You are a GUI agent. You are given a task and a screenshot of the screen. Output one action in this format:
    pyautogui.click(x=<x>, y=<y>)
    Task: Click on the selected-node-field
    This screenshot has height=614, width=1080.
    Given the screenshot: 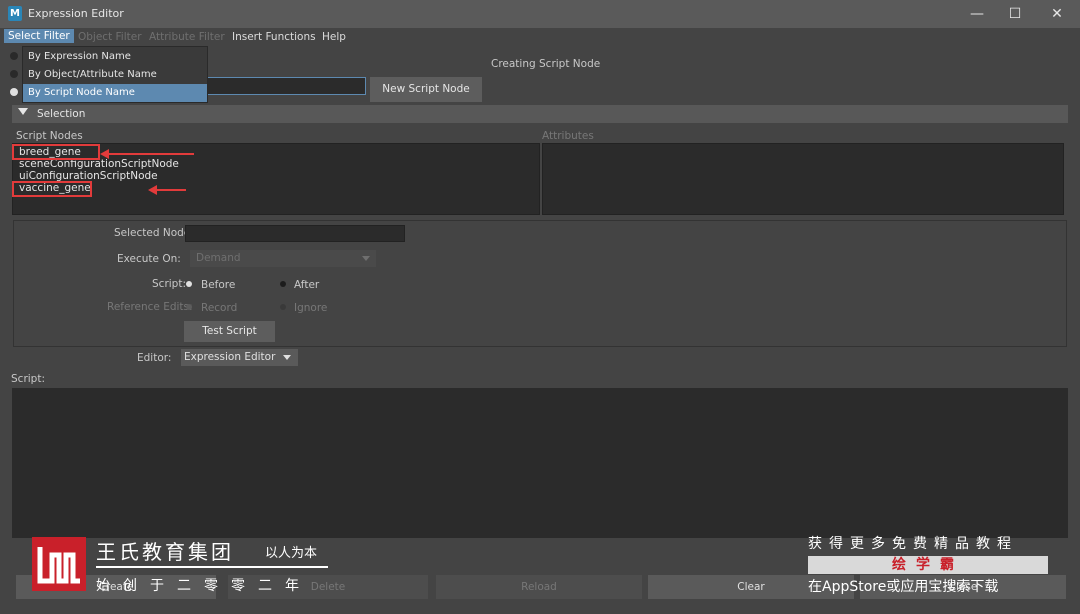 What is the action you would take?
    pyautogui.click(x=295, y=233)
    